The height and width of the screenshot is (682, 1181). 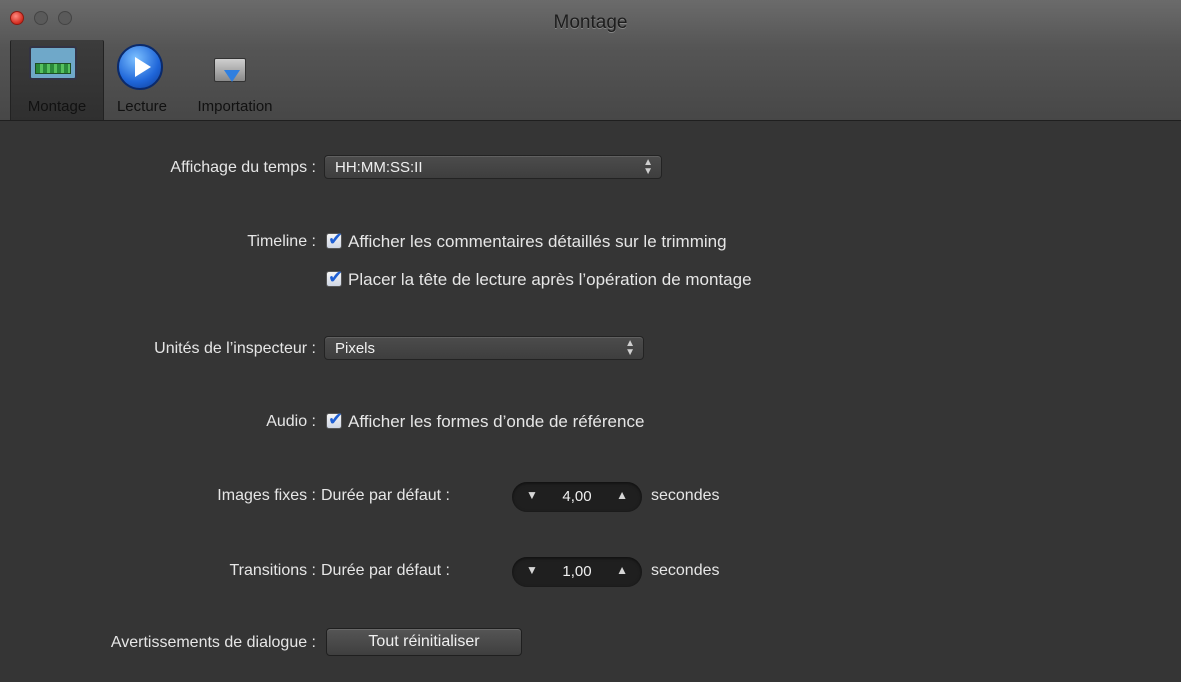 What do you see at coordinates (685, 570) in the screenshot?
I see `transitions-unit: secondes` at bounding box center [685, 570].